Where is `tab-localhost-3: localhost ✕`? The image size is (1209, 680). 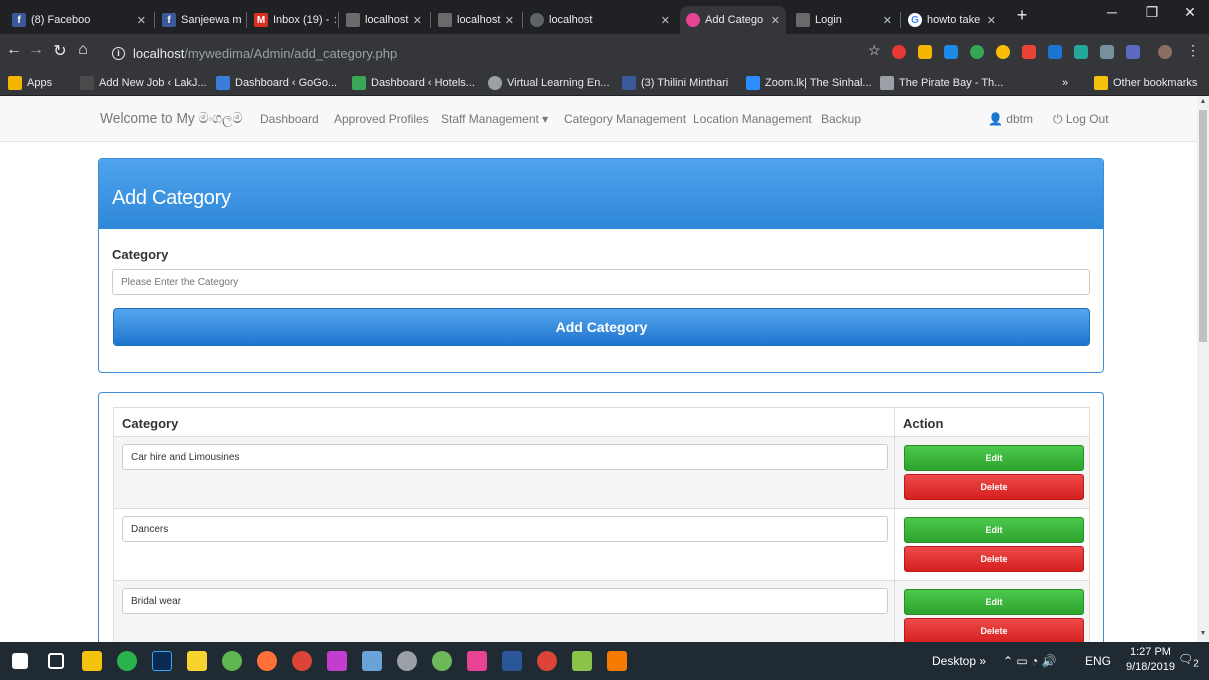 tab-localhost-3: localhost ✕ is located at coordinates (600, 20).